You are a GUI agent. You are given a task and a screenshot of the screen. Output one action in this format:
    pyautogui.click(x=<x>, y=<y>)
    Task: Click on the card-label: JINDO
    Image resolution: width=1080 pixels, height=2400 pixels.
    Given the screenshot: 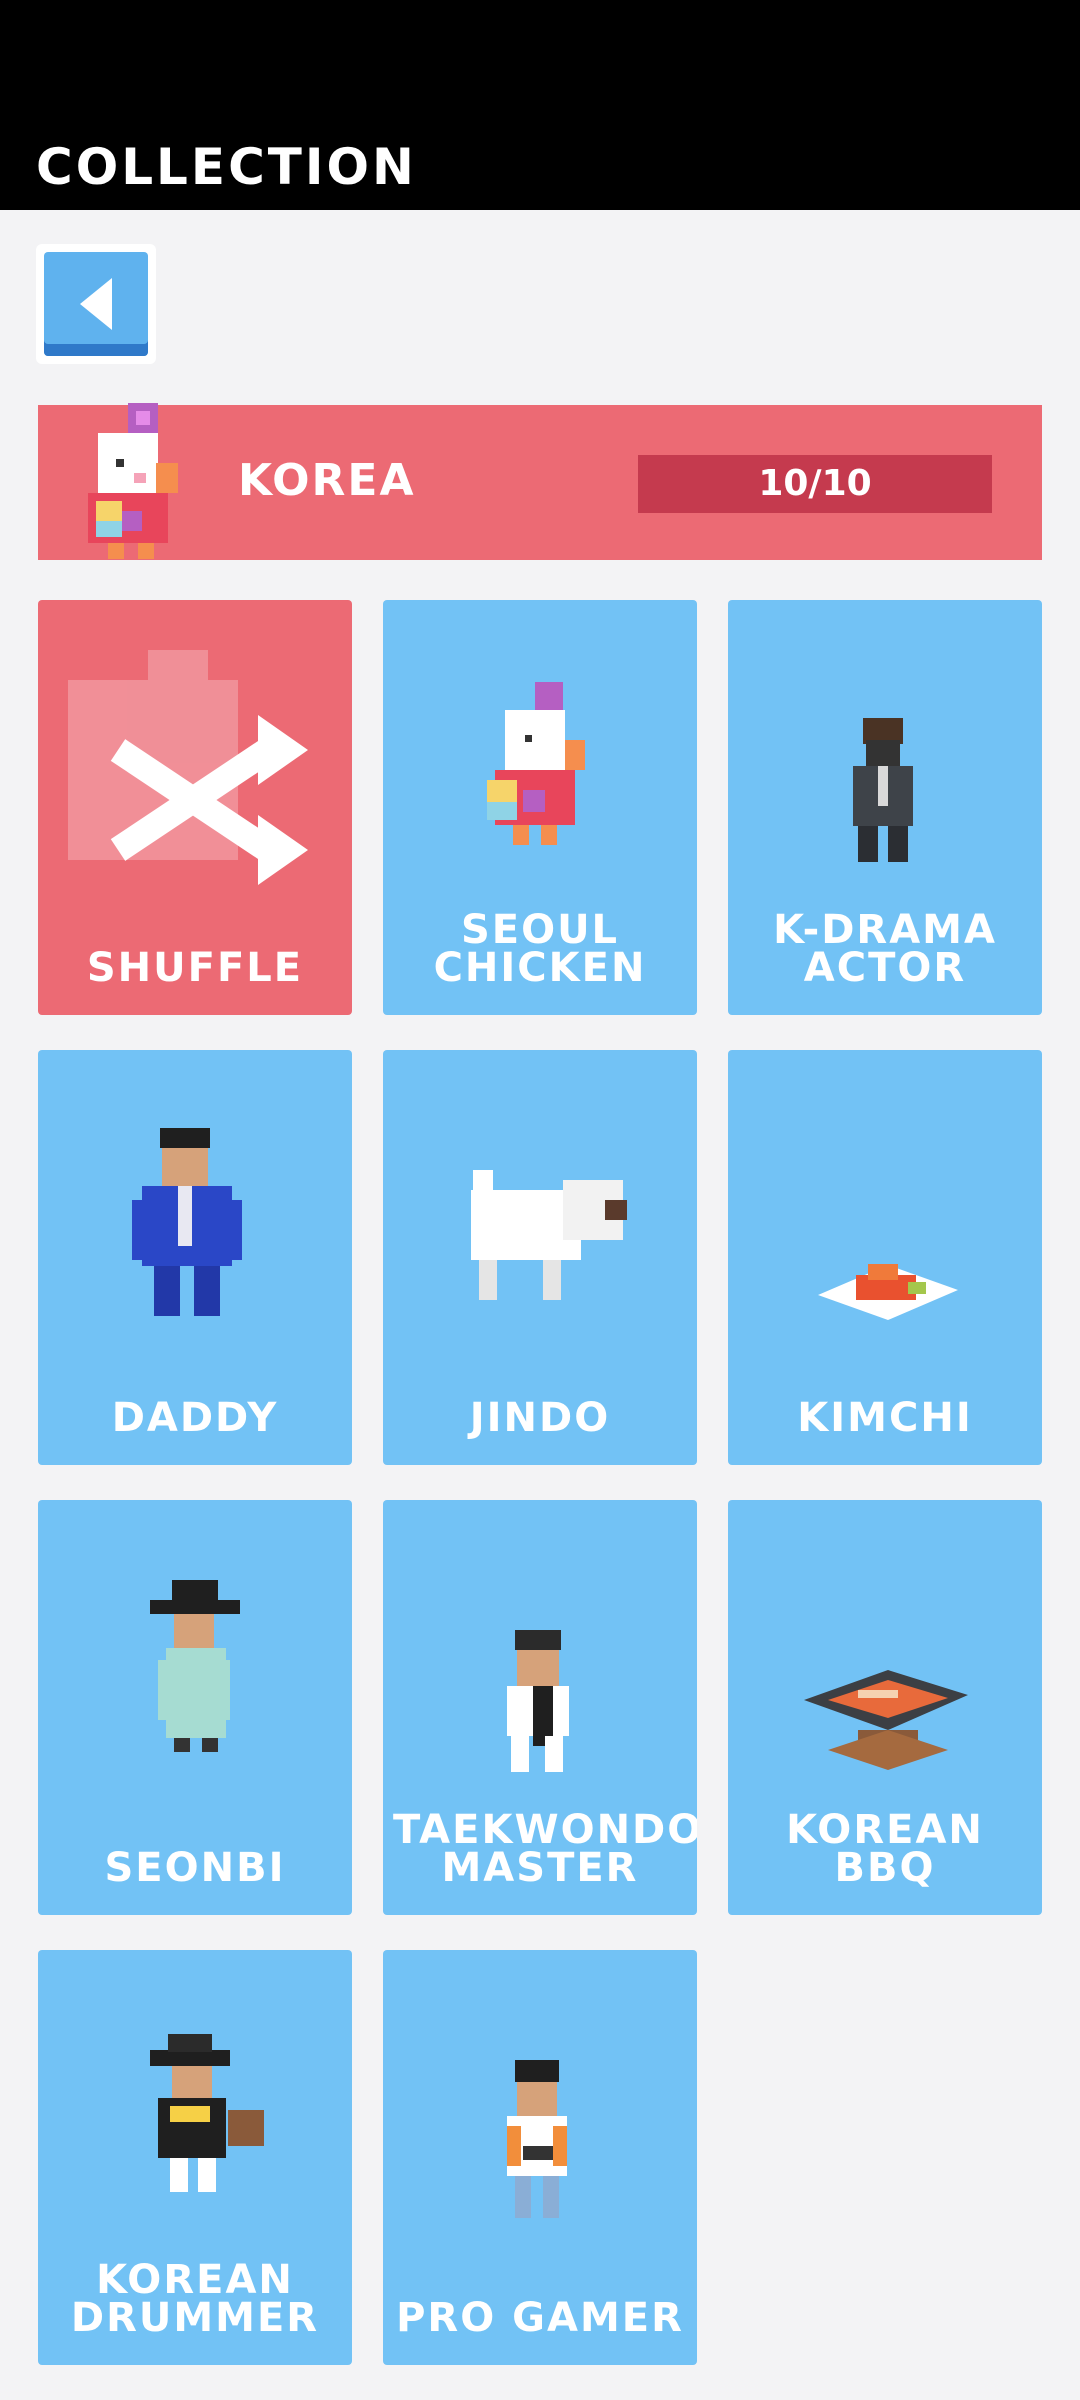 What is the action you would take?
    pyautogui.click(x=540, y=1418)
    